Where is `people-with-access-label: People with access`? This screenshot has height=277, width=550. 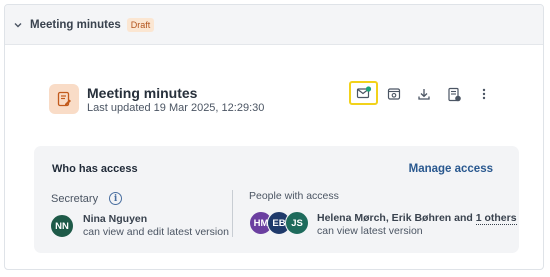 people-with-access-label: People with access is located at coordinates (294, 196).